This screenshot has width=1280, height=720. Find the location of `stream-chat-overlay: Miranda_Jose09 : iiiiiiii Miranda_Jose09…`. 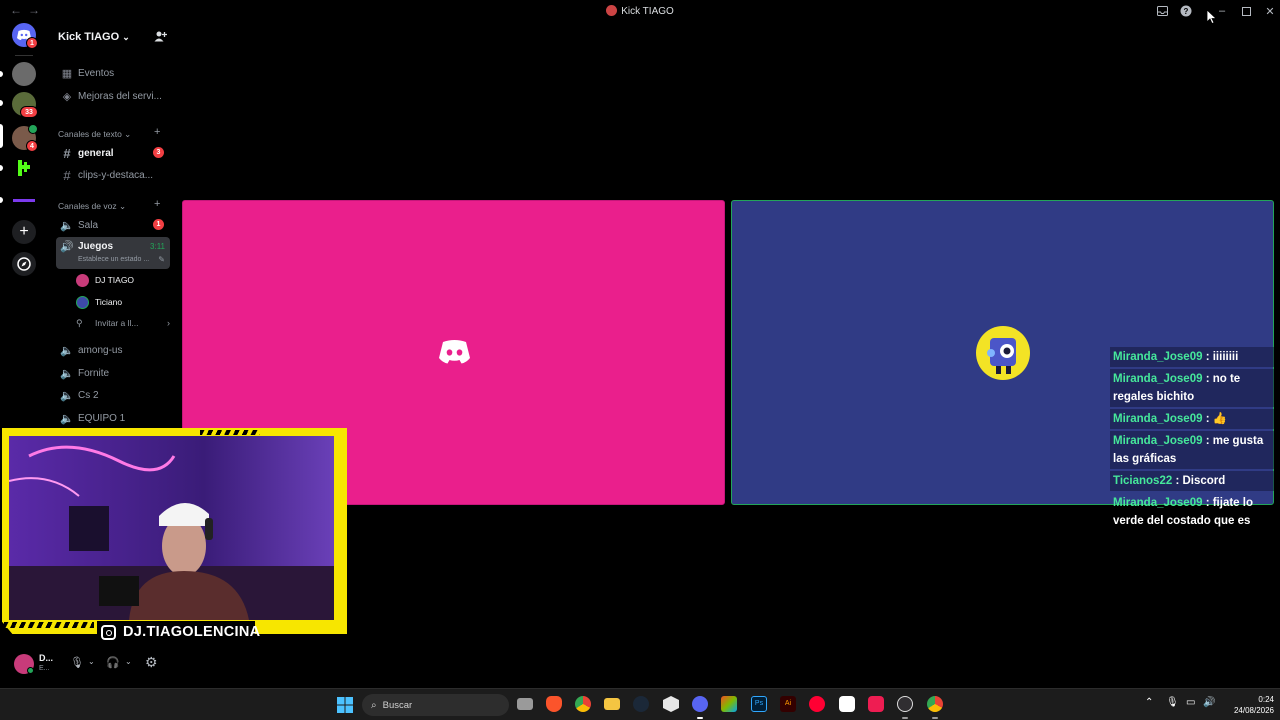

stream-chat-overlay: Miranda_Jose09 : iiiiiiii Miranda_Jose09… is located at coordinates (1192, 440).